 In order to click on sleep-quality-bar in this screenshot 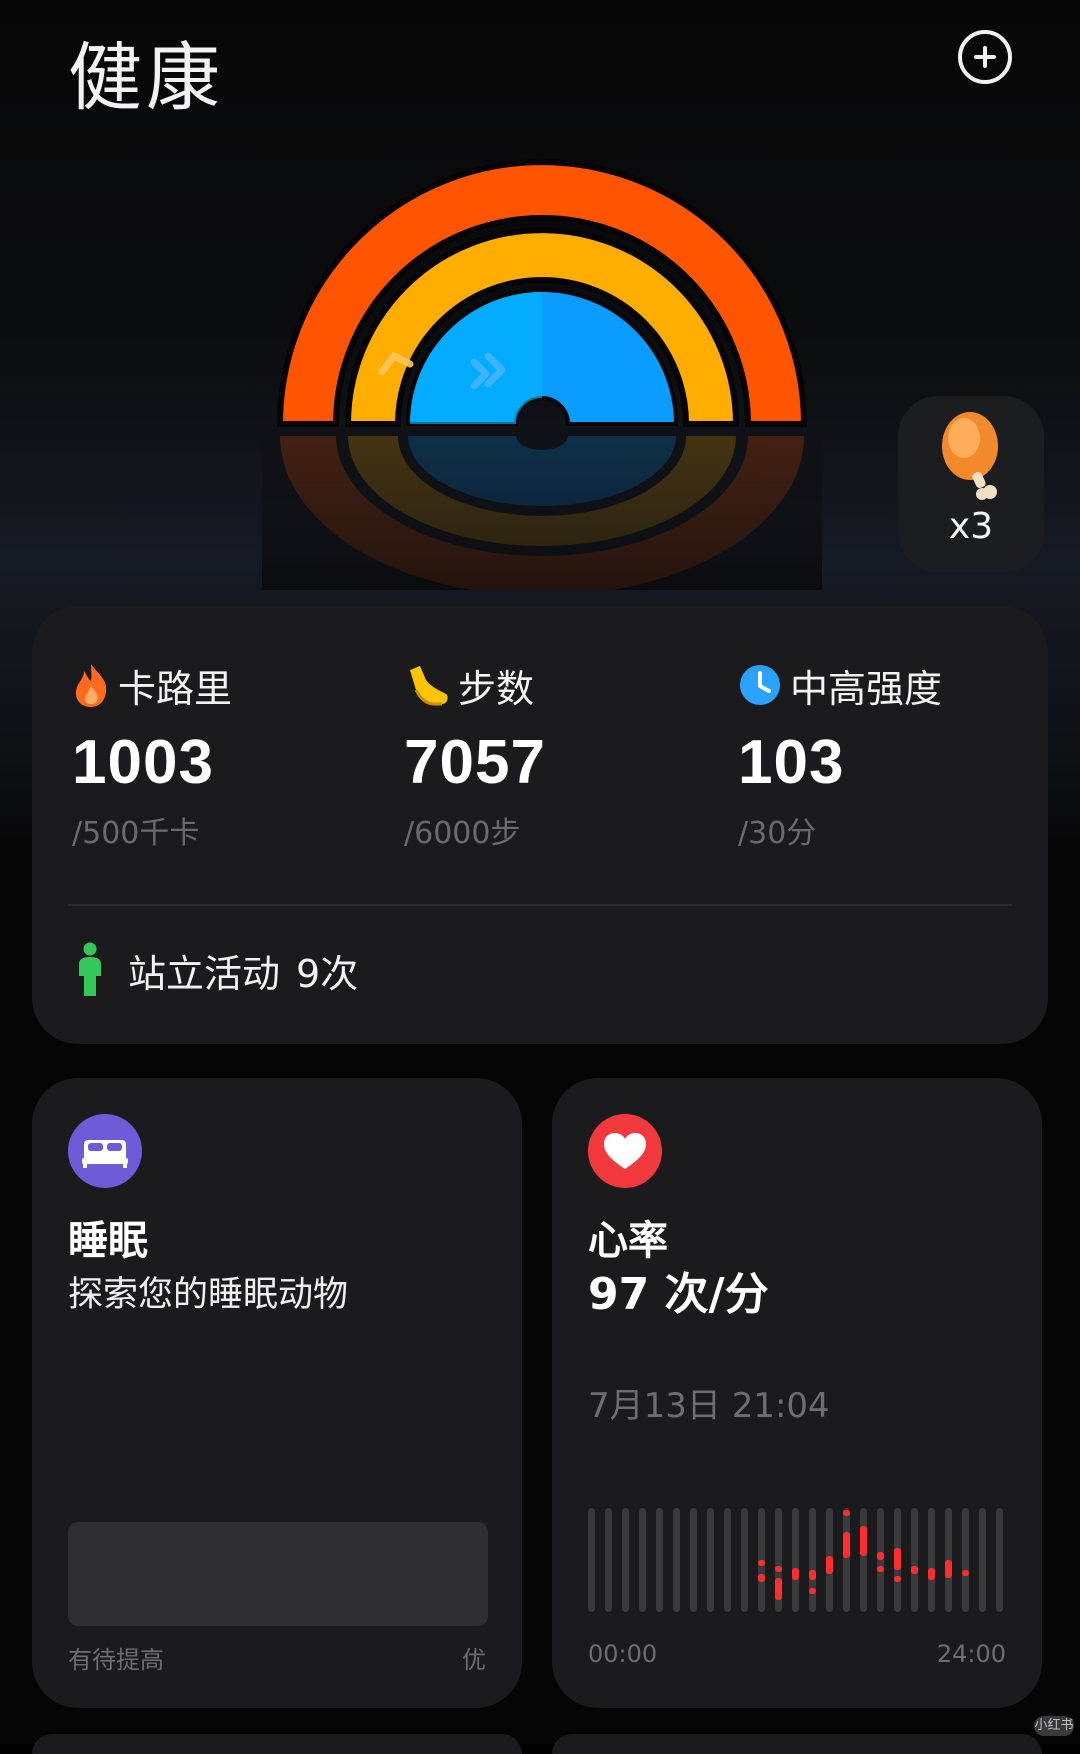, I will do `click(278, 1574)`.